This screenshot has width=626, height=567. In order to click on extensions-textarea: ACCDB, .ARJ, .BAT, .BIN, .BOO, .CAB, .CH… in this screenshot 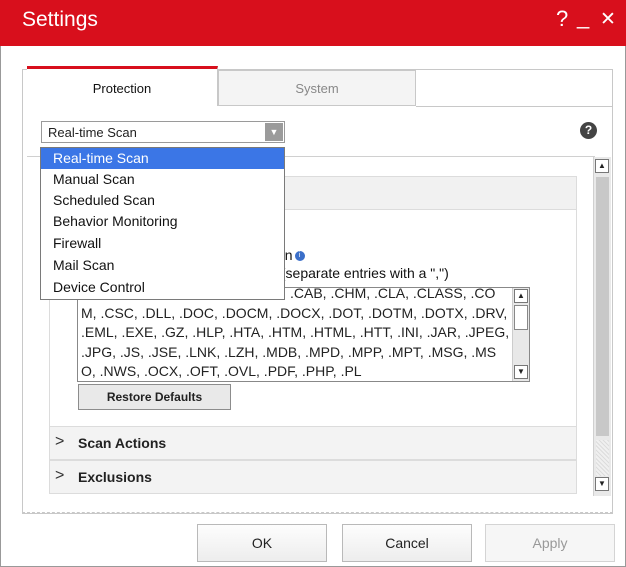, I will do `click(303, 334)`.